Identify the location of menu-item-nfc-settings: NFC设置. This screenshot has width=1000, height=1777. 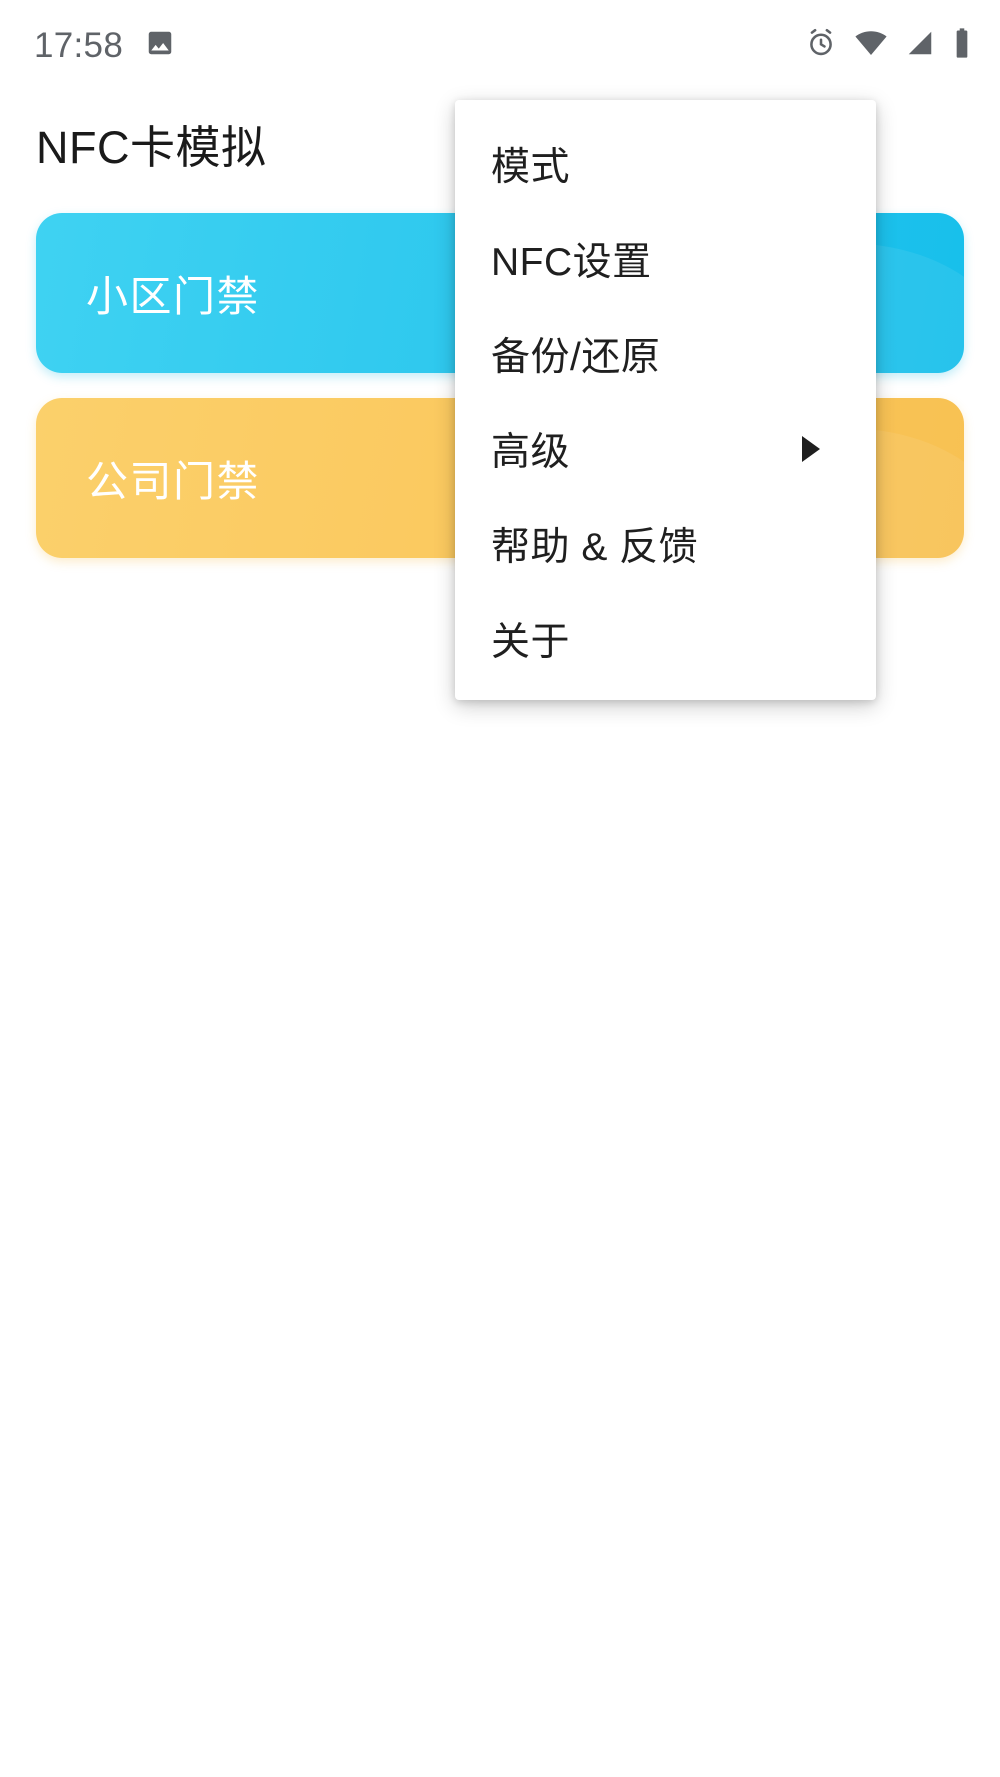
(665, 258).